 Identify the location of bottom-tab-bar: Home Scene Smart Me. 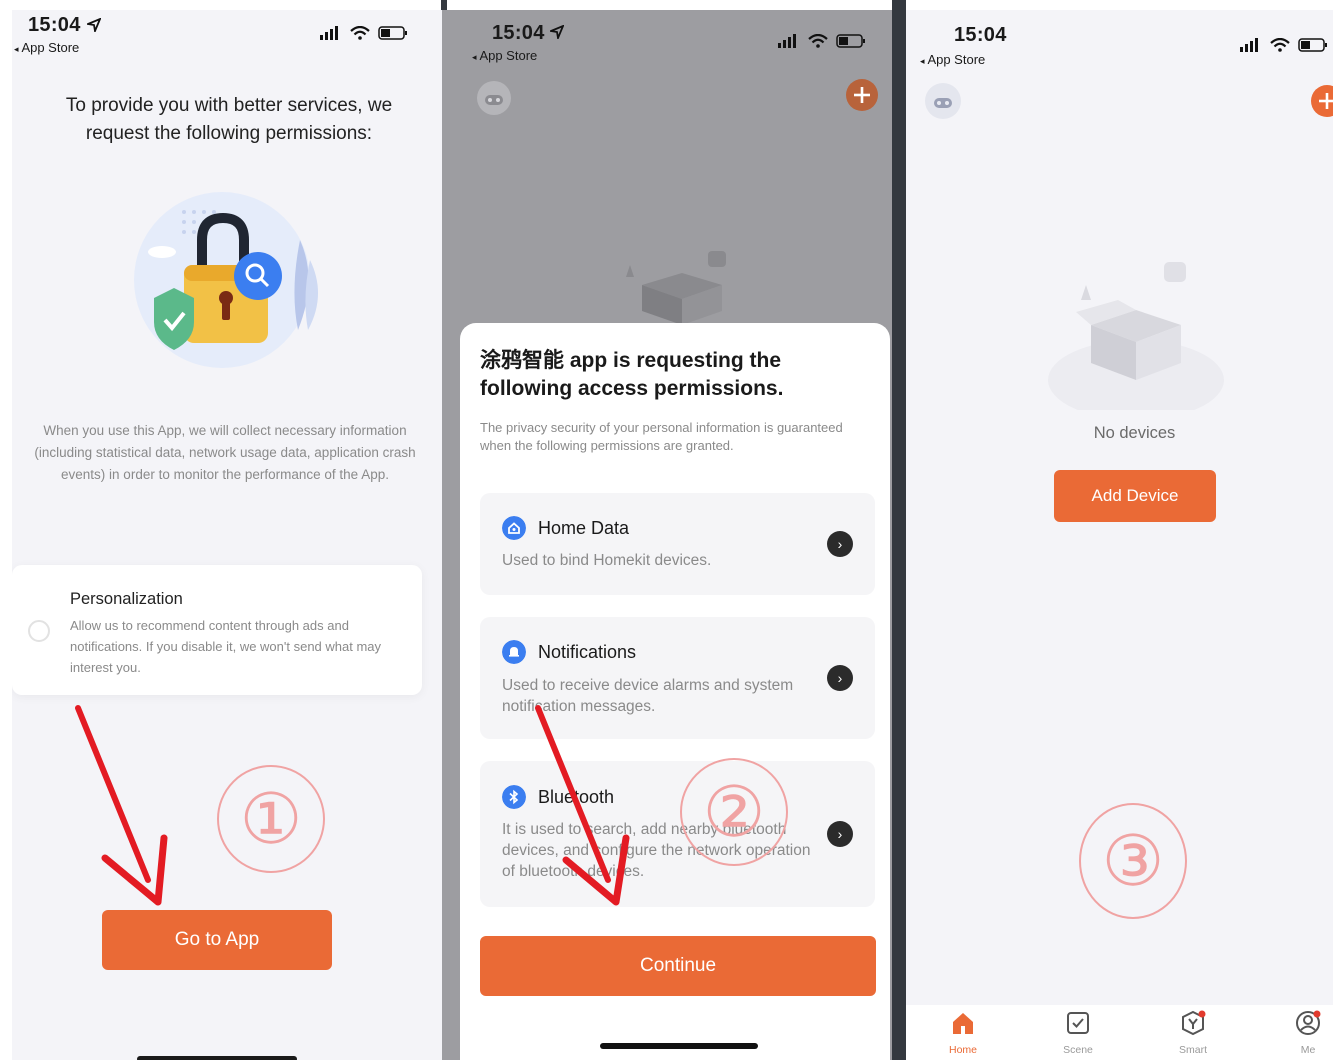
(1119, 1032).